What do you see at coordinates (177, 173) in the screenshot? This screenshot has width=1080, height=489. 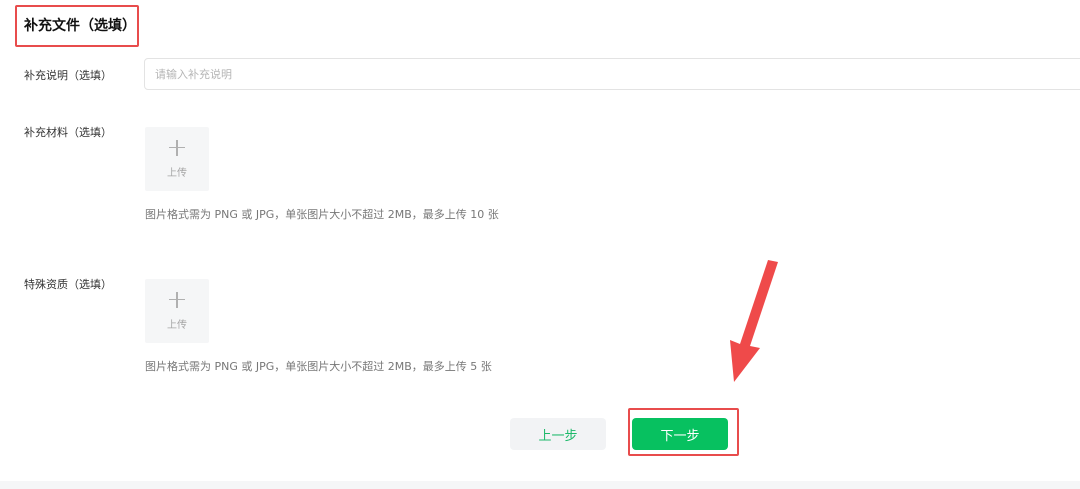 I see `materials-upload-text: 上传` at bounding box center [177, 173].